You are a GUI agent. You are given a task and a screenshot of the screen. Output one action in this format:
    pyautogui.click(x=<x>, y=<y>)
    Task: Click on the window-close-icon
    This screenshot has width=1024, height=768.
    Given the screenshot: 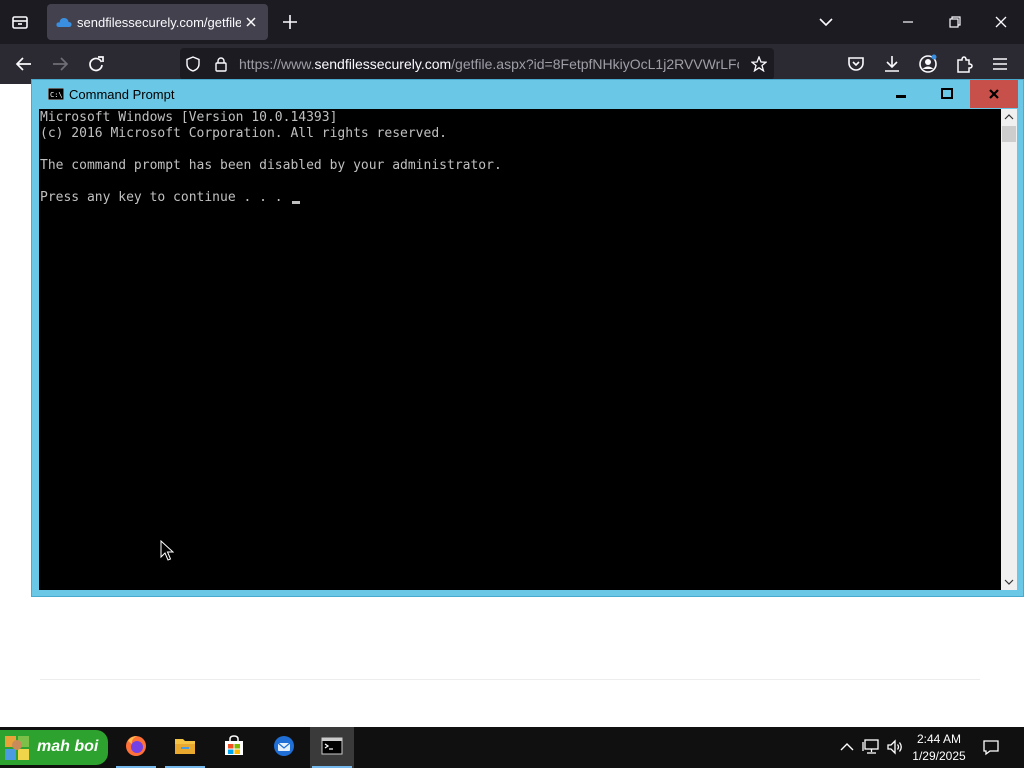 What is the action you would take?
    pyautogui.click(x=1001, y=22)
    